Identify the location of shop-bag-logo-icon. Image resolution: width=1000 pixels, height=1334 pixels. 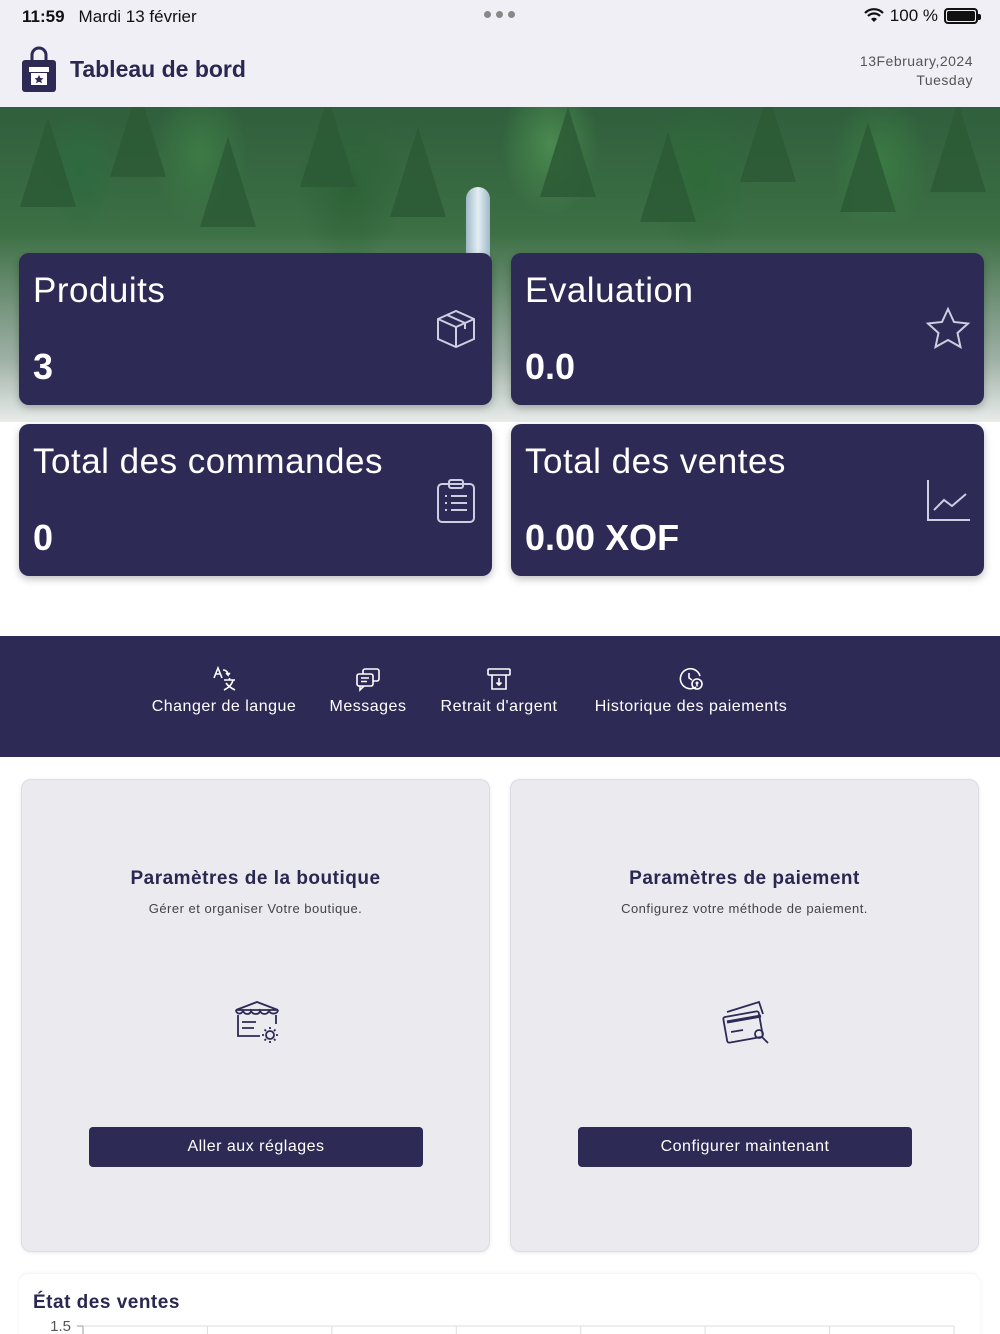
(39, 69).